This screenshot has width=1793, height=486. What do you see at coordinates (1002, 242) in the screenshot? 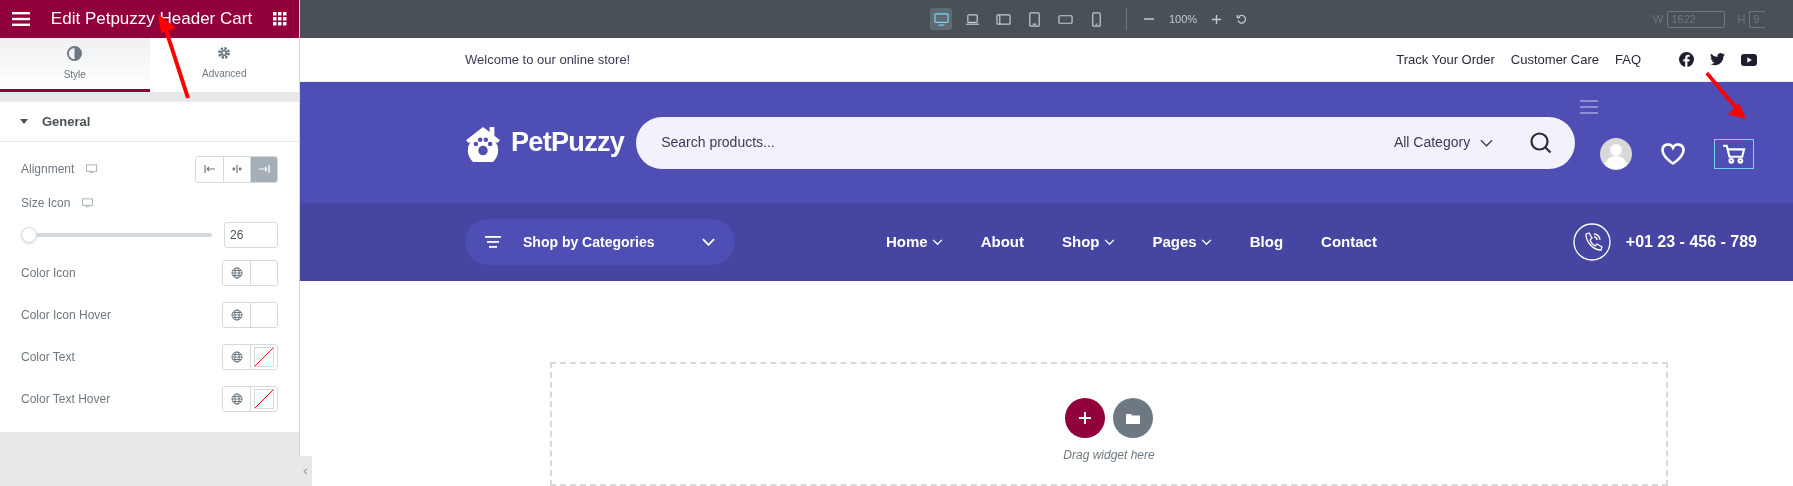
I see `nav-link: About` at bounding box center [1002, 242].